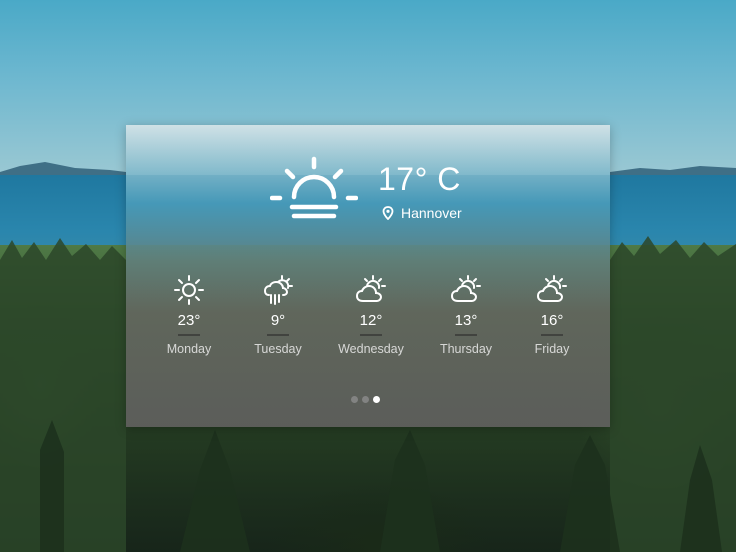  I want to click on rain-cloud-sun-icon, so click(278, 290).